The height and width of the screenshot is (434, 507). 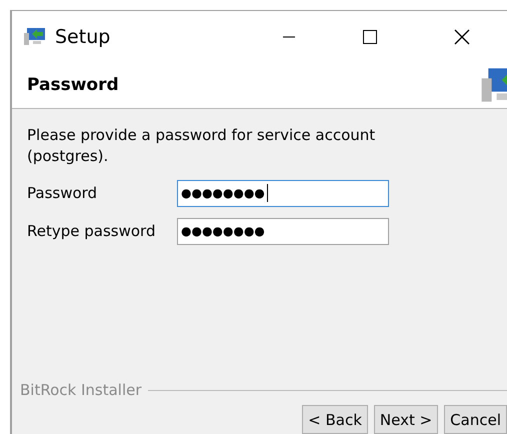 What do you see at coordinates (370, 36) in the screenshot?
I see `maximize-icon` at bounding box center [370, 36].